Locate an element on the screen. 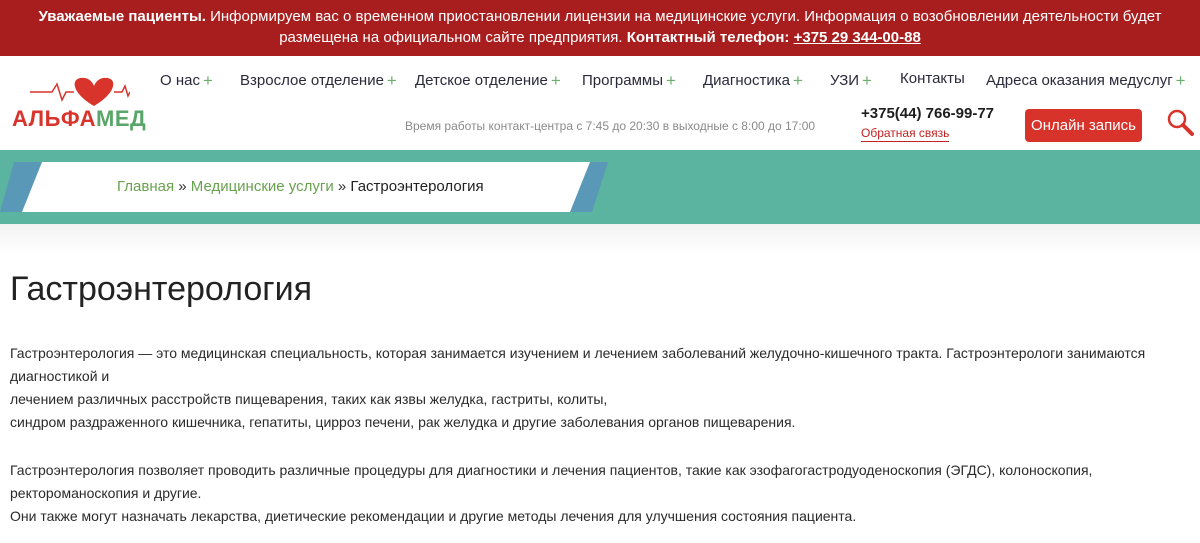 This screenshot has height=543, width=1200. nav-item-children: Детское отделение + is located at coordinates (488, 80).